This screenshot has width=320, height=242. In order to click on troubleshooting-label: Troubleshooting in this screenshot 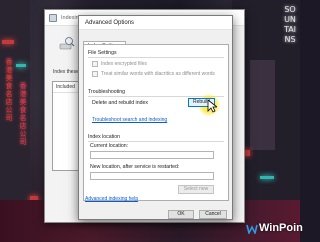, I will do `click(107, 92)`.